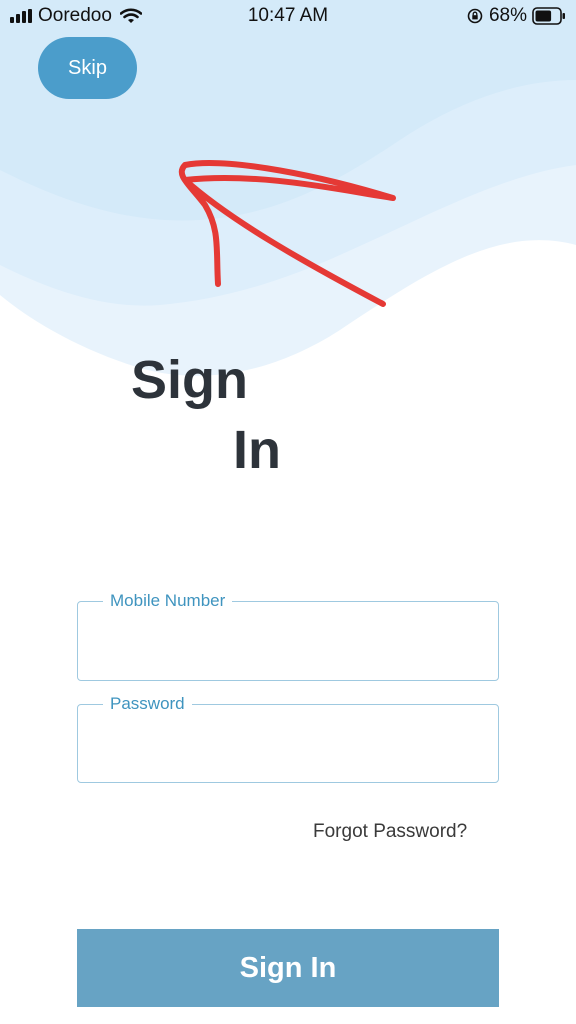 This screenshot has height=1024, width=576. I want to click on title-line-2: In, so click(257, 450).